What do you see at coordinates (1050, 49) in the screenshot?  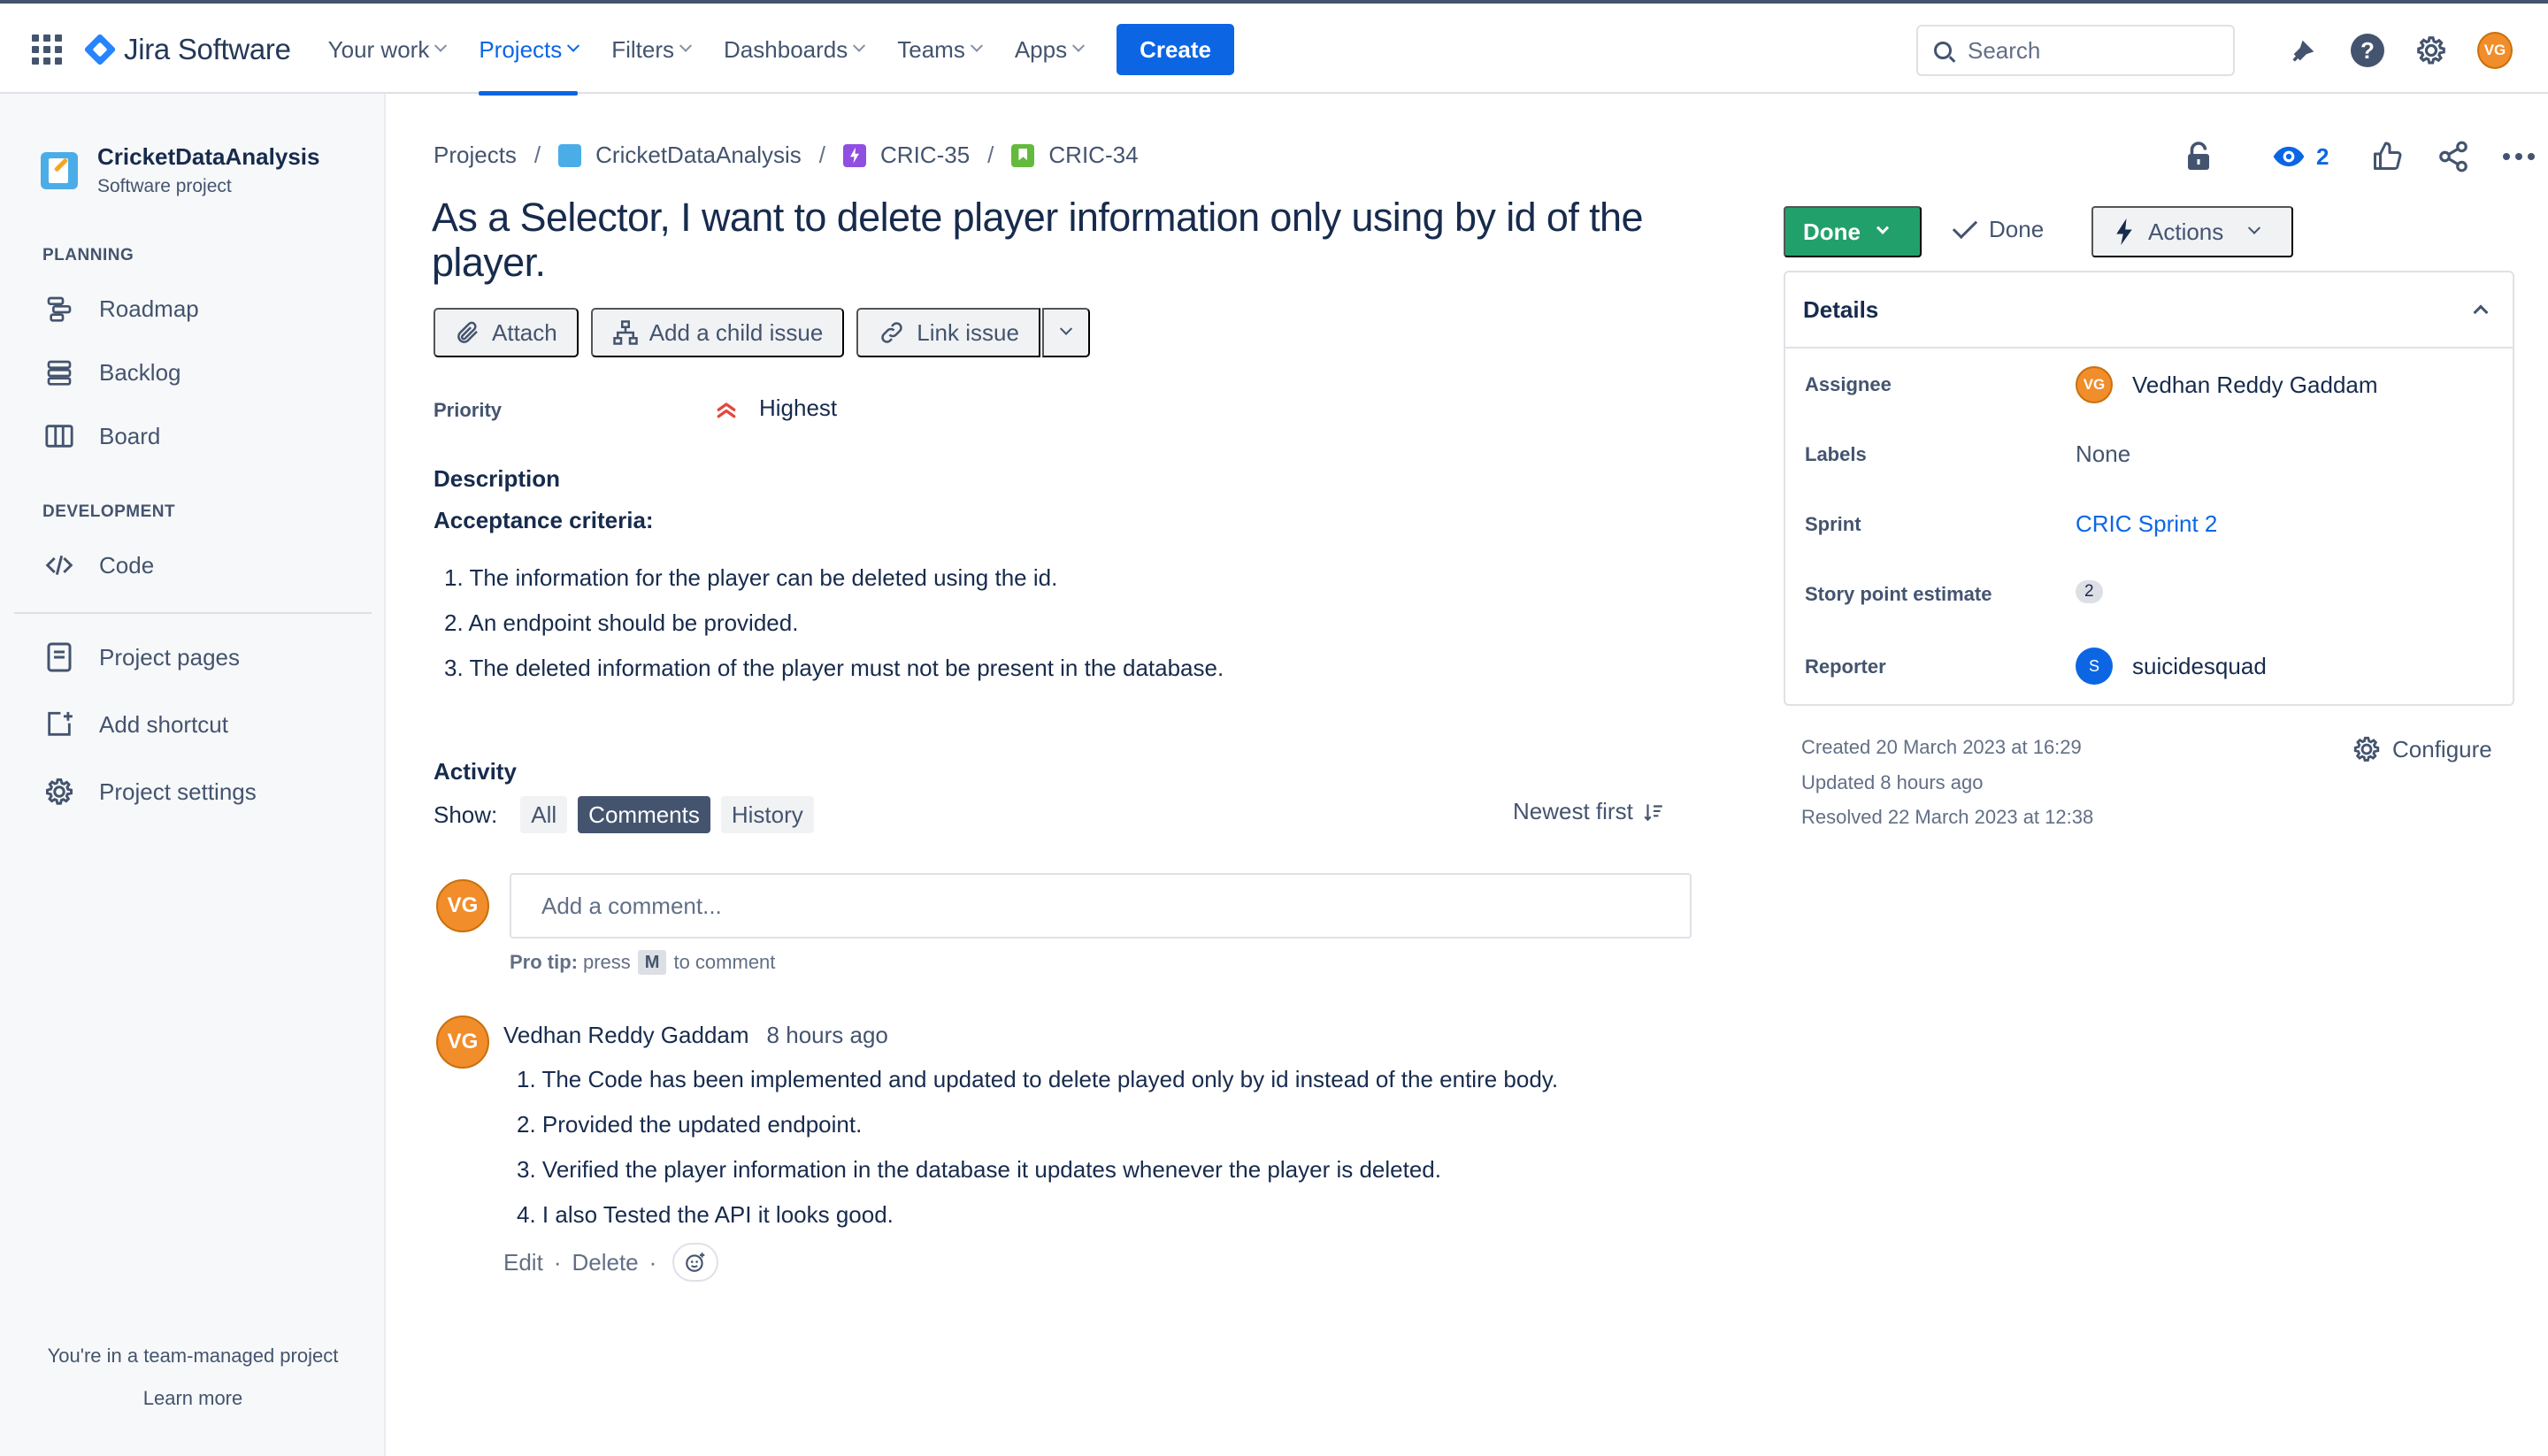 I see `nav-apps: Apps` at bounding box center [1050, 49].